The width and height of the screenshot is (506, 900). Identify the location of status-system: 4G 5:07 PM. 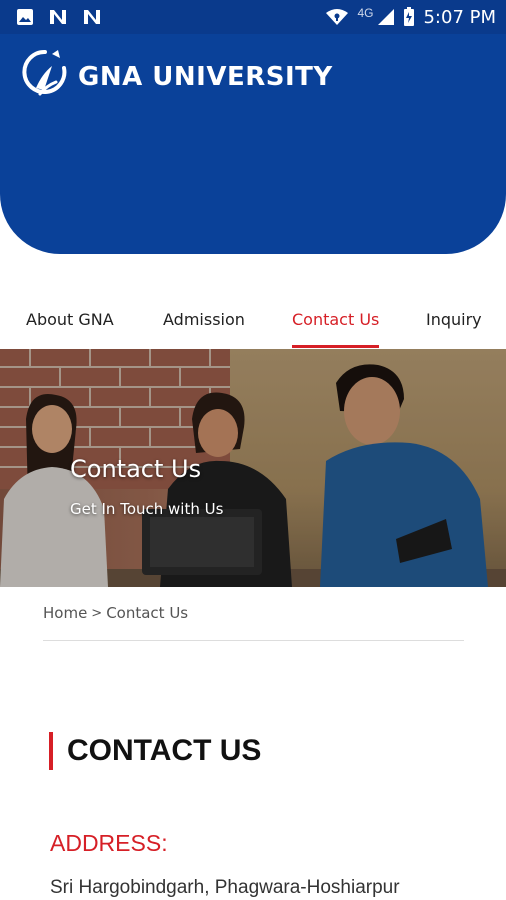
(410, 17).